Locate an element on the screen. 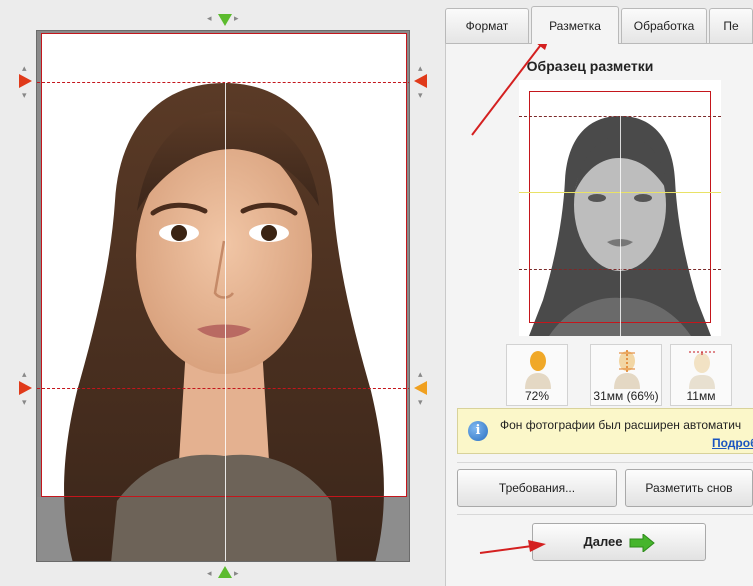 Image resolution: width=753 pixels, height=586 pixels. sample-title: Образец разметки is located at coordinates (590, 66).